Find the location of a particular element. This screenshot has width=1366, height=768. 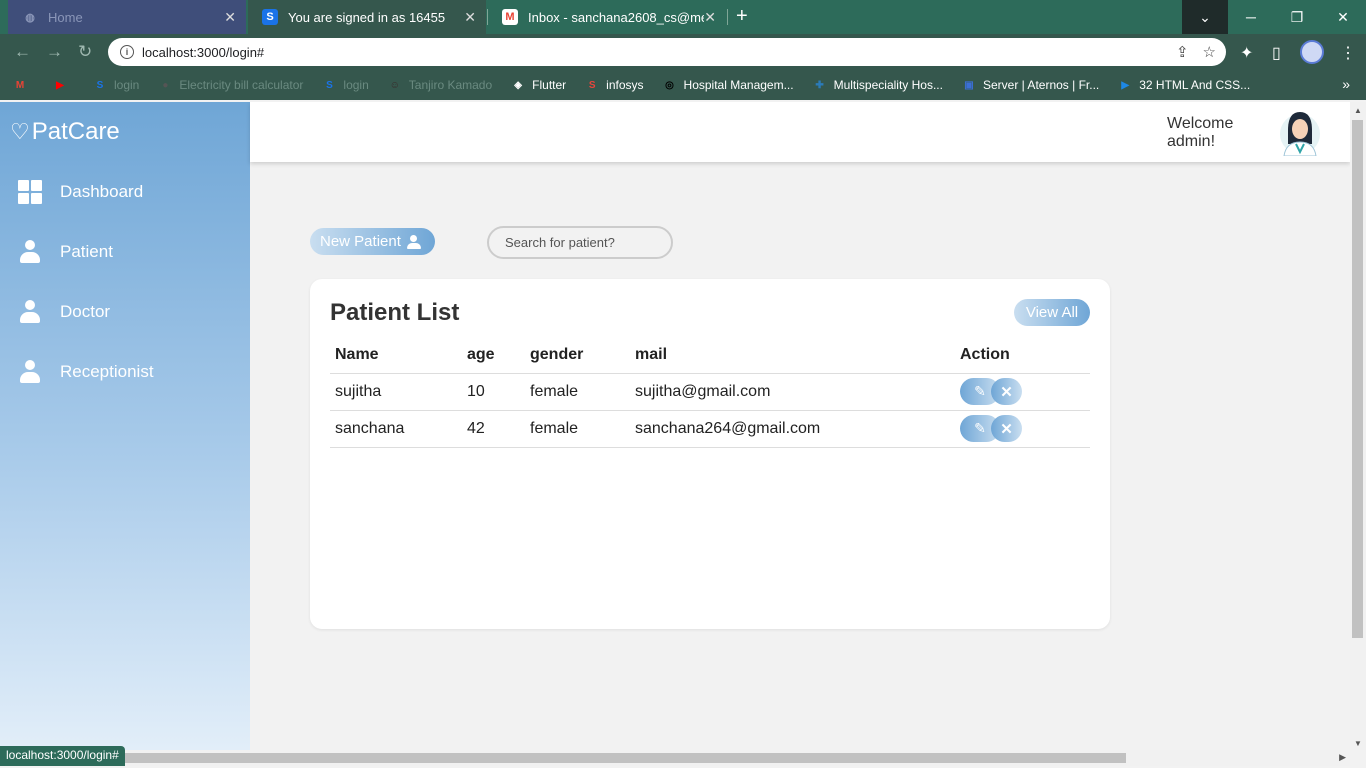

table-row: sujitha 10 female sujitha@gmail.com ✎ ✕ is located at coordinates (710, 392).